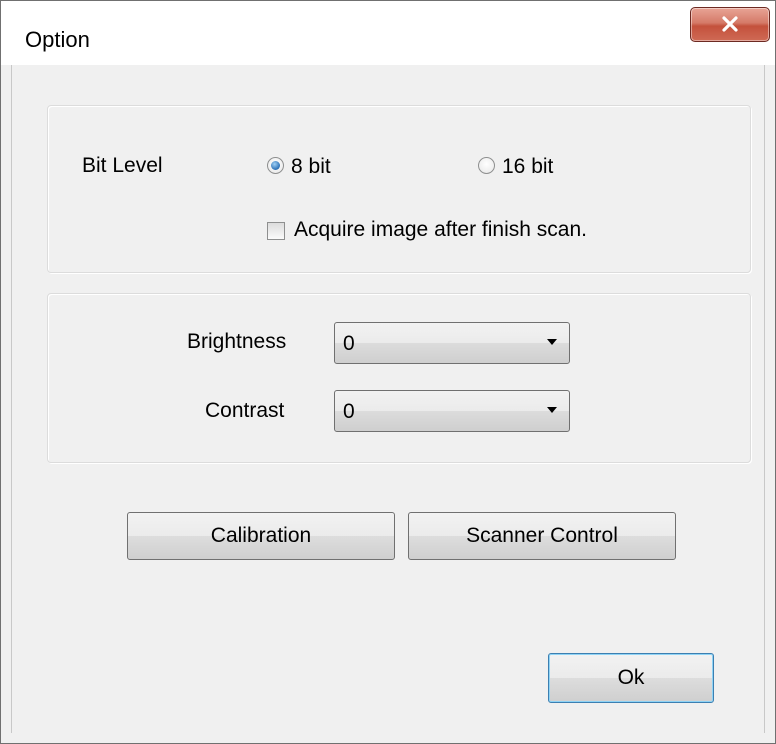 The height and width of the screenshot is (744, 776). I want to click on ok-button: Ok, so click(631, 678).